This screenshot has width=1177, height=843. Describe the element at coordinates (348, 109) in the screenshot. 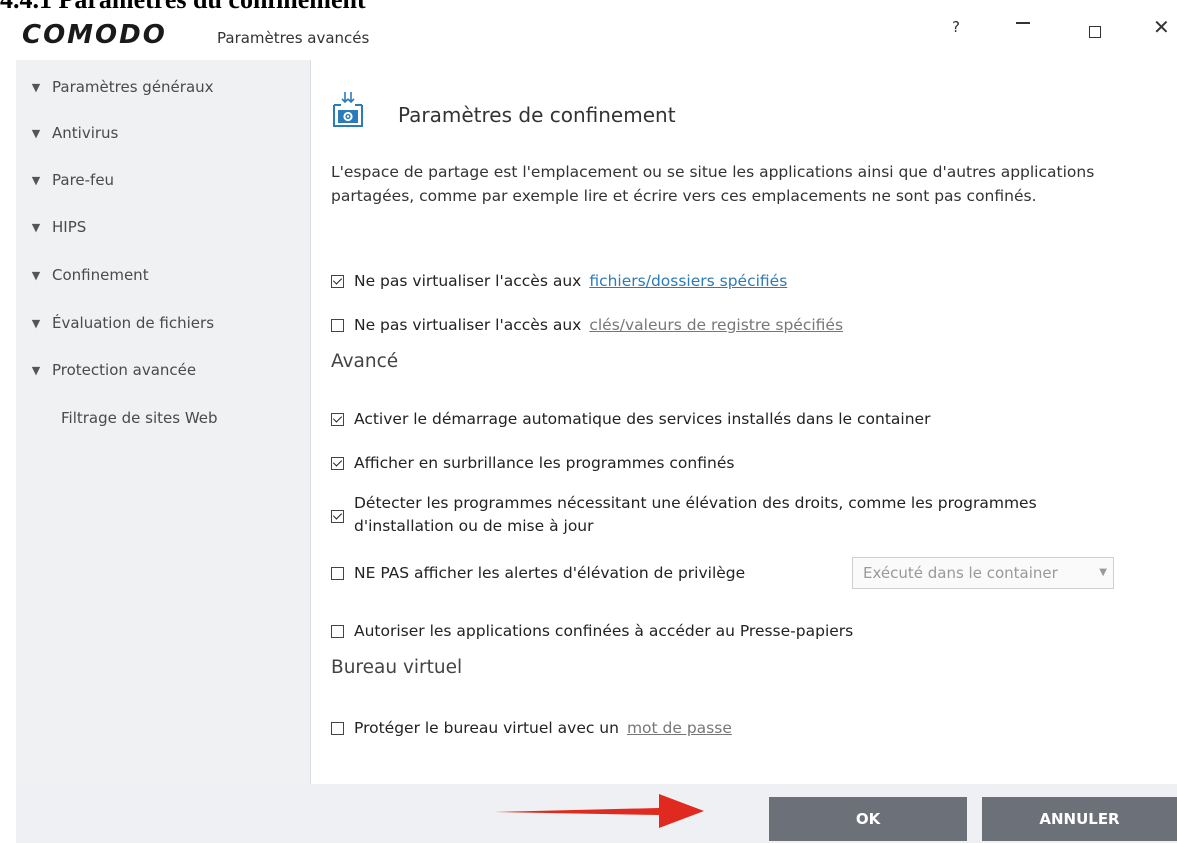

I see `container-settings-icon` at that location.